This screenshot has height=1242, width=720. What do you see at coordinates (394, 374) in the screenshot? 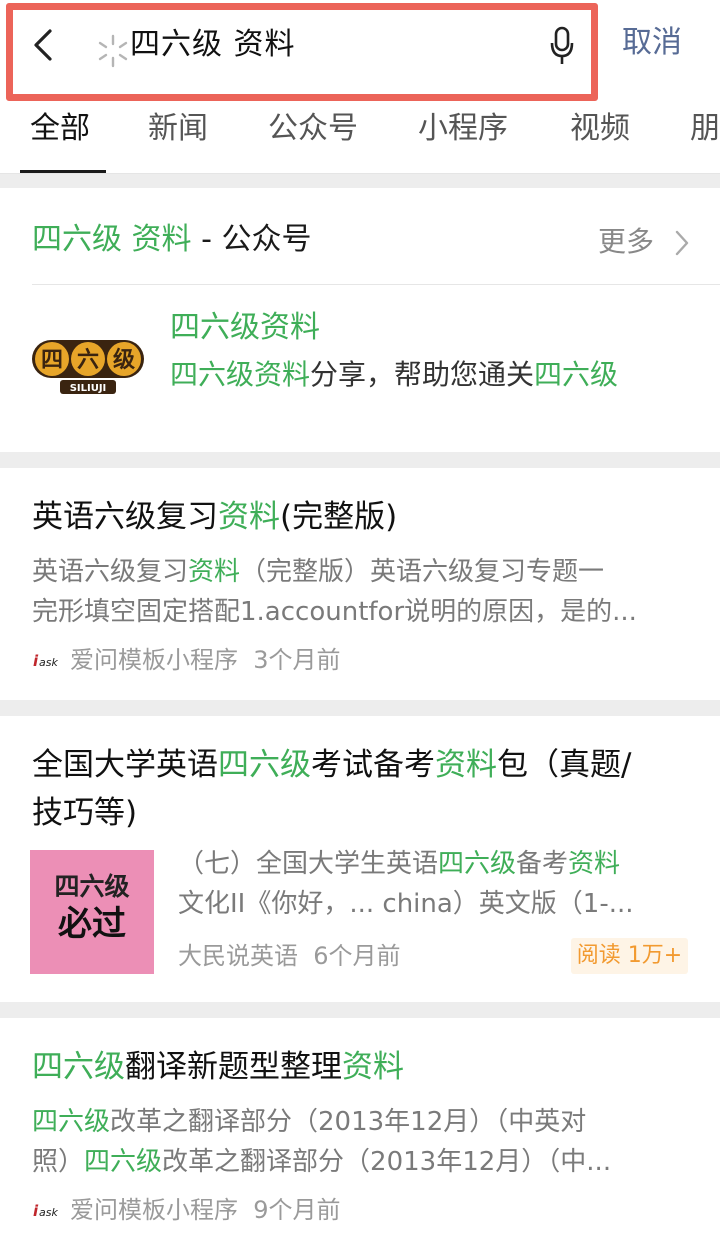
I see `account-description: 四六级资料分享，帮助您通关四六级` at bounding box center [394, 374].